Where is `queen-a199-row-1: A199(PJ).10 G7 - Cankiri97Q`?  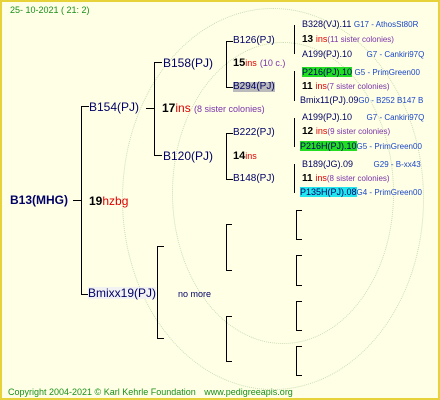 queen-a199-row-1: A199(PJ).10 G7 - Cankiri97Q is located at coordinates (363, 54).